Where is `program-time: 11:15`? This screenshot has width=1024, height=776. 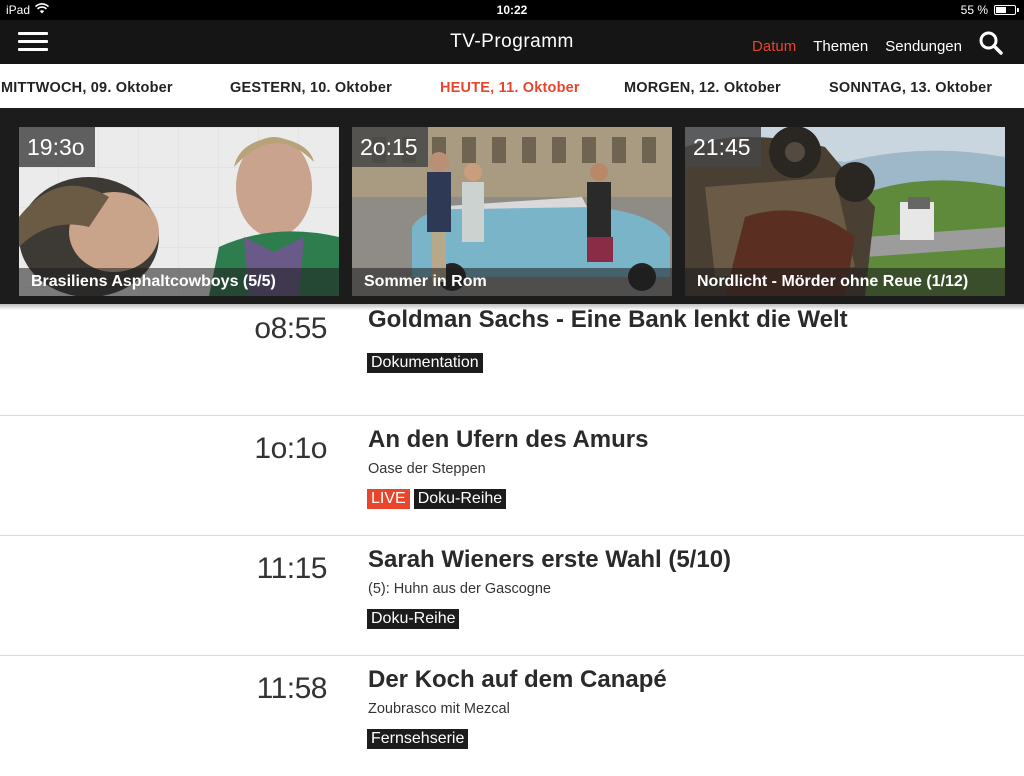
program-time: 11:15 is located at coordinates (292, 568).